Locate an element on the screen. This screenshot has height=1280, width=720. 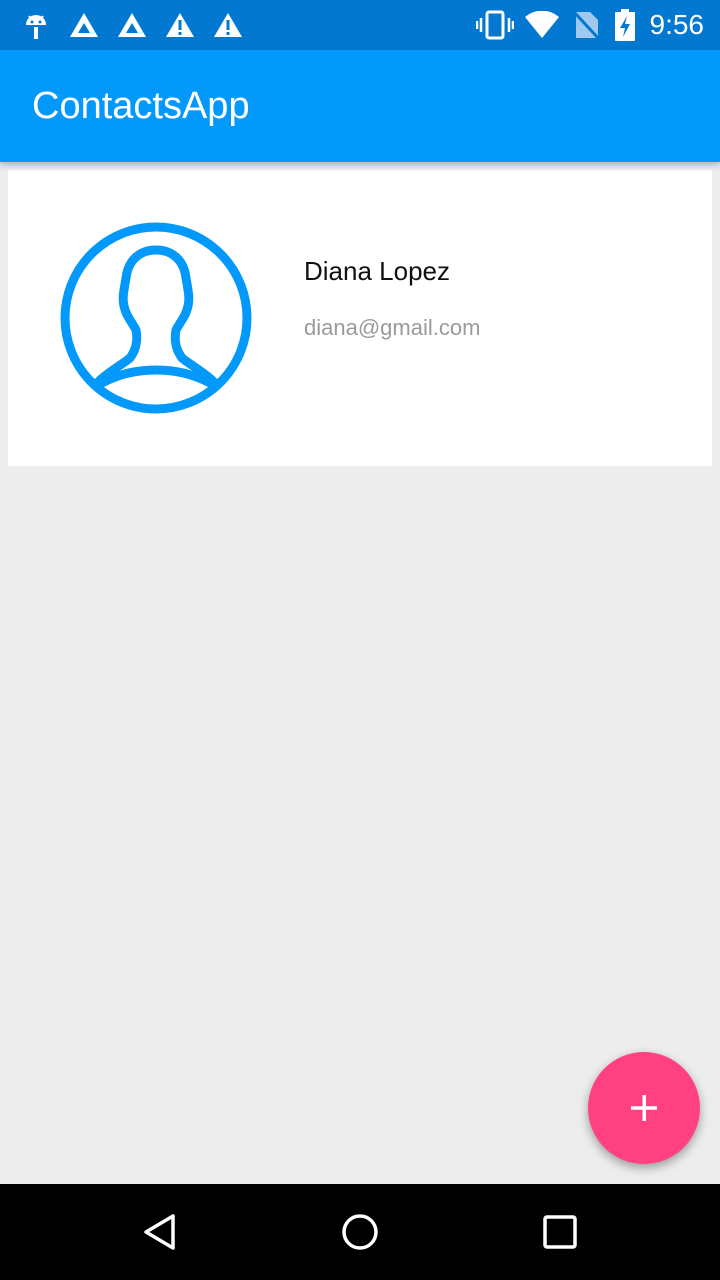
status-bar: 9:56 is located at coordinates (360, 25).